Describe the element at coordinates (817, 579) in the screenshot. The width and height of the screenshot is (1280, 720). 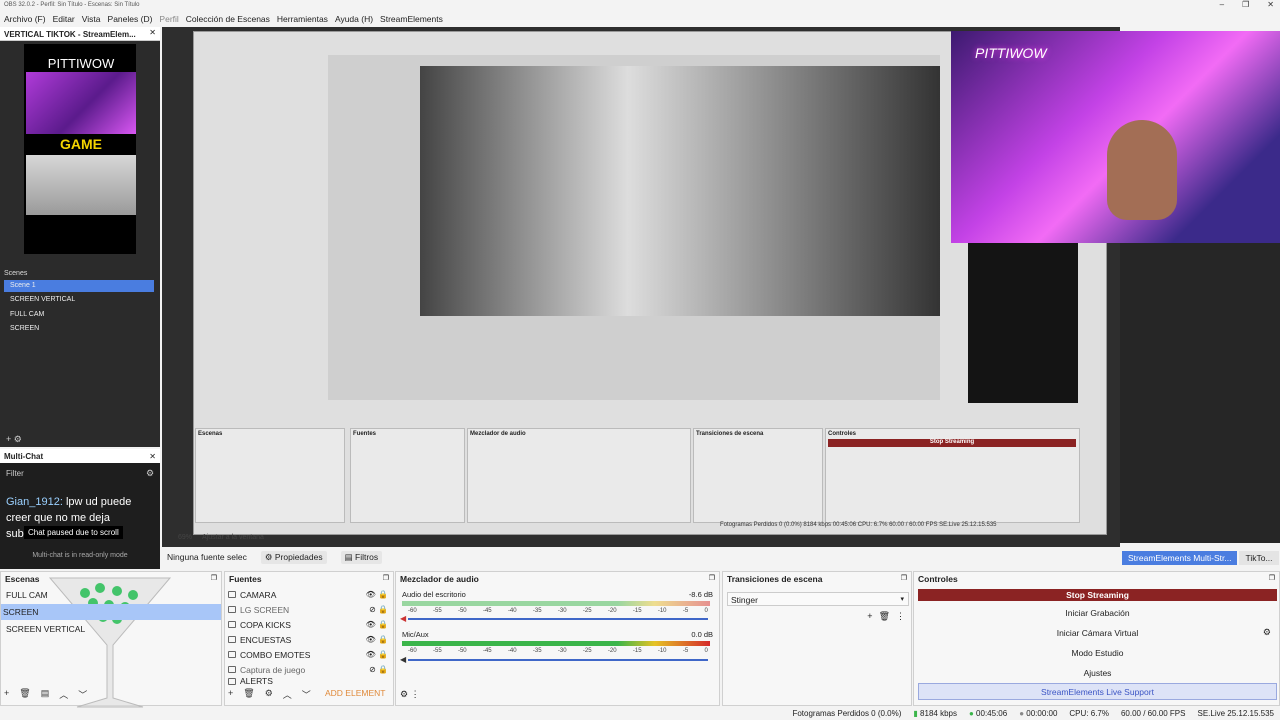
I see `transitions-dock-title: Transiciones de escena ❐` at that location.